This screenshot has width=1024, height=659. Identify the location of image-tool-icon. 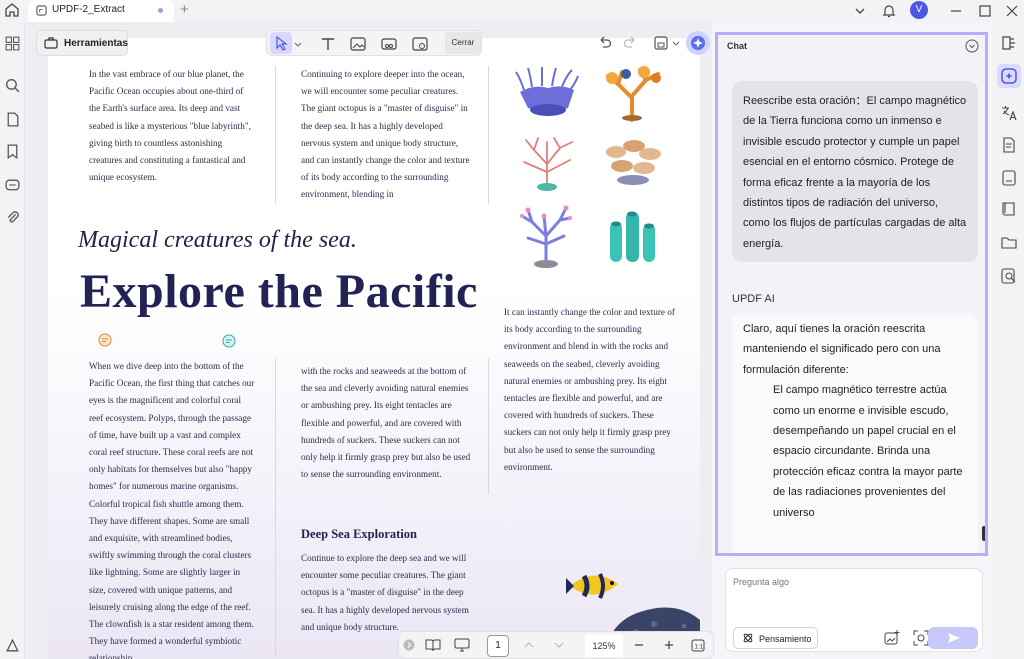
(358, 44).